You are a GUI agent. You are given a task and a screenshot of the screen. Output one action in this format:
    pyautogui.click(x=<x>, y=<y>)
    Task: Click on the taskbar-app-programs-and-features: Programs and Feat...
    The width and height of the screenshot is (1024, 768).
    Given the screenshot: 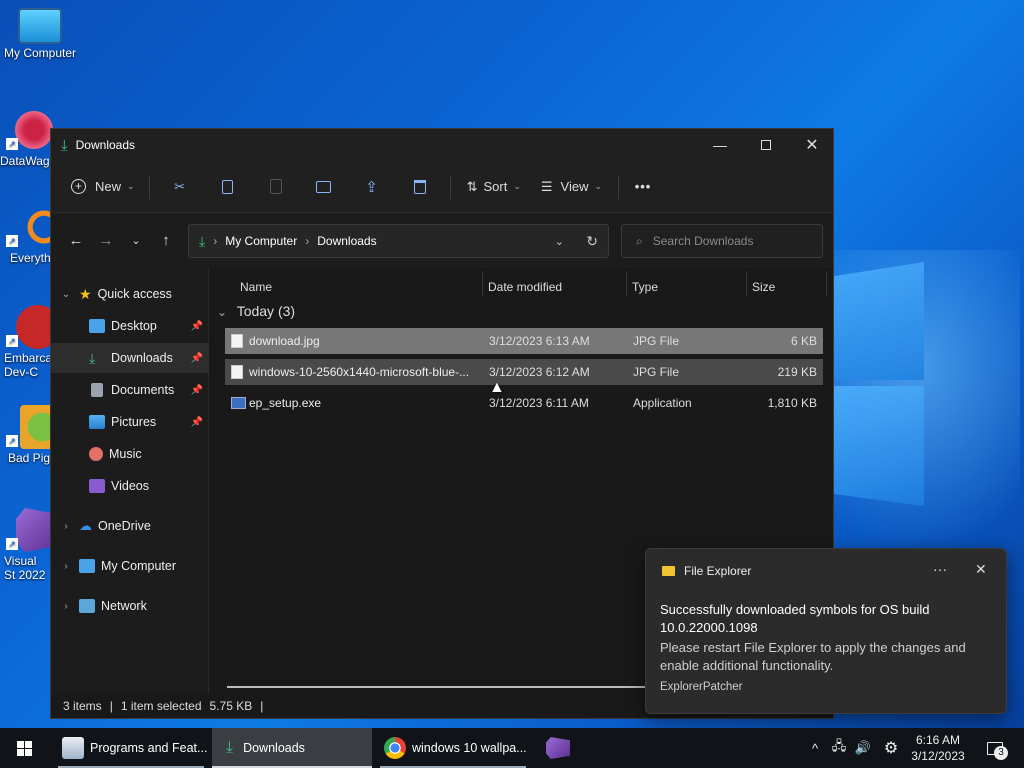 What is the action you would take?
    pyautogui.click(x=131, y=748)
    